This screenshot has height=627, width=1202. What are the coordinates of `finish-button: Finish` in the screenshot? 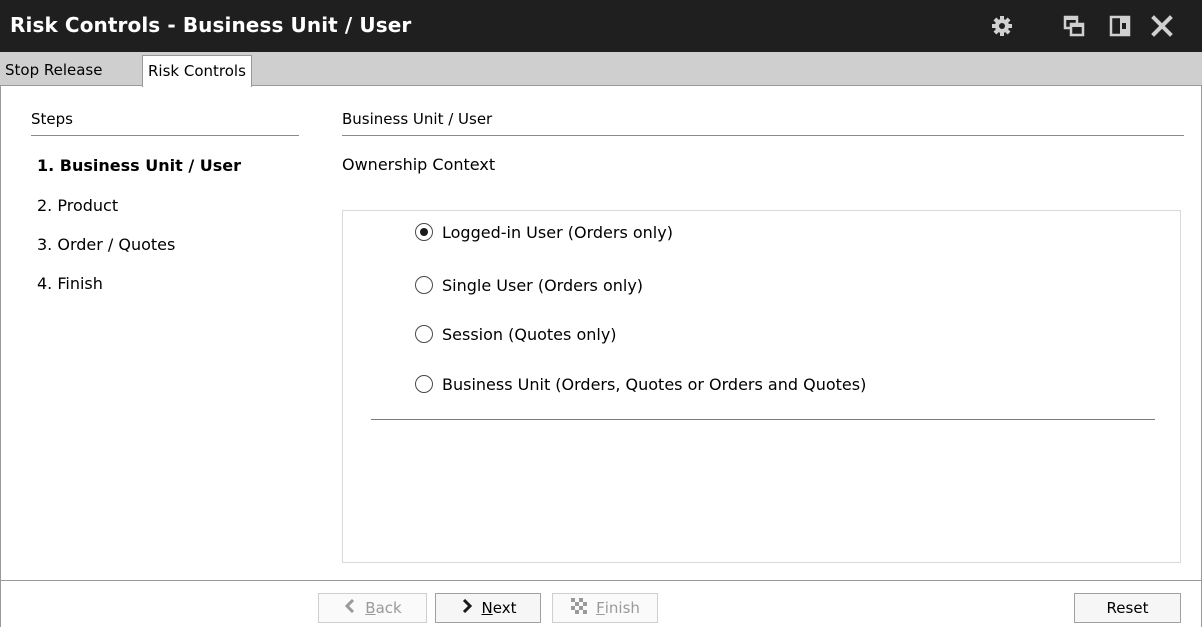 It's located at (605, 608).